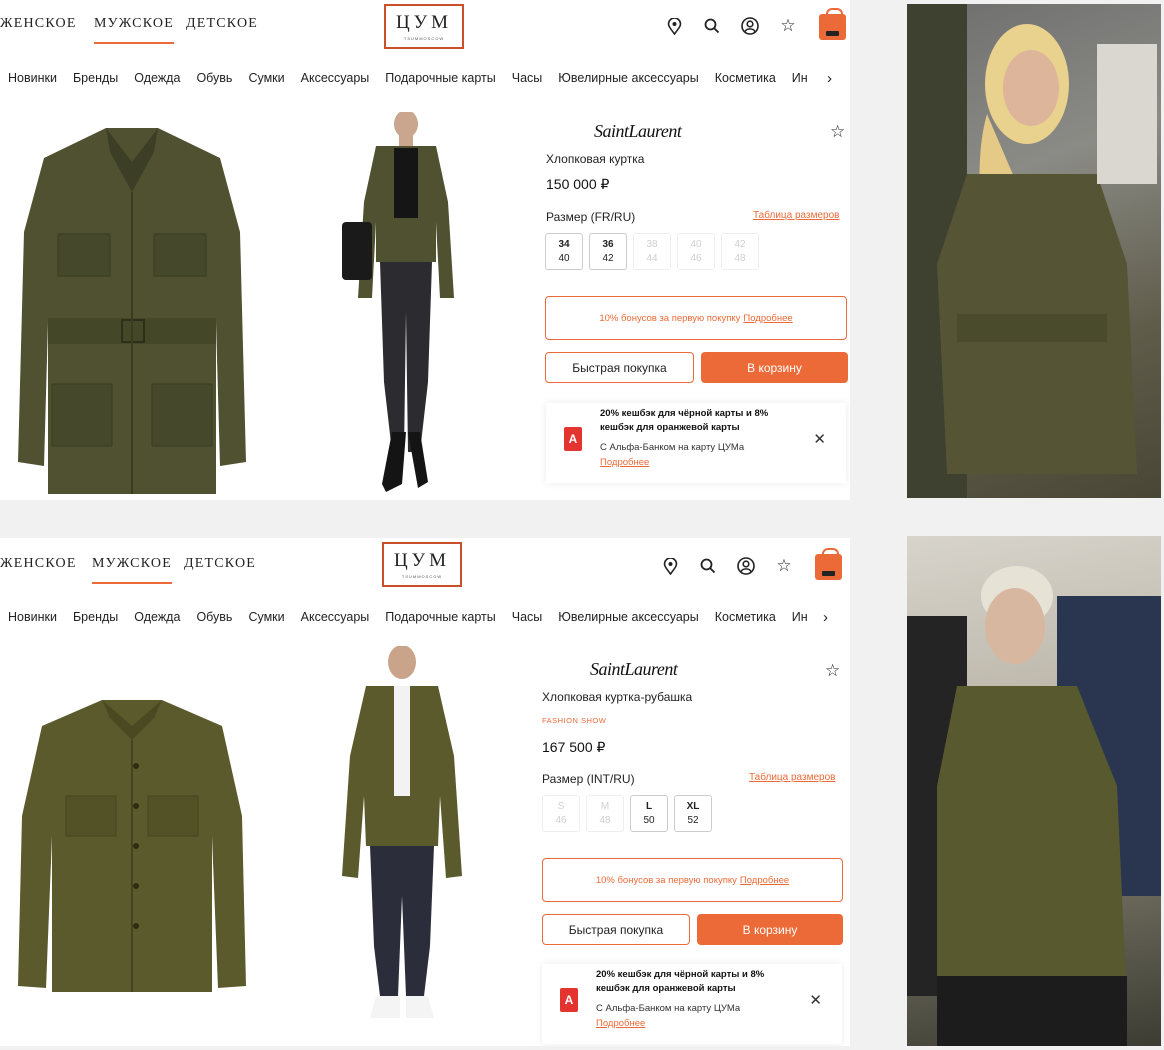  What do you see at coordinates (564, 258) in the screenshot?
I see `size-secondary: 40` at bounding box center [564, 258].